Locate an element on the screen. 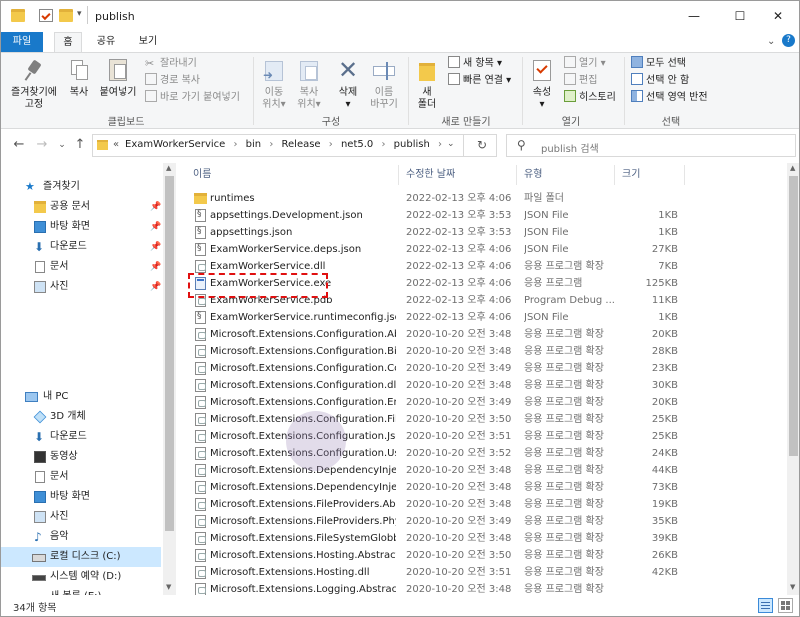 The height and width of the screenshot is (617, 800). nav-item-music: ♪ 음악 is located at coordinates (81, 537).